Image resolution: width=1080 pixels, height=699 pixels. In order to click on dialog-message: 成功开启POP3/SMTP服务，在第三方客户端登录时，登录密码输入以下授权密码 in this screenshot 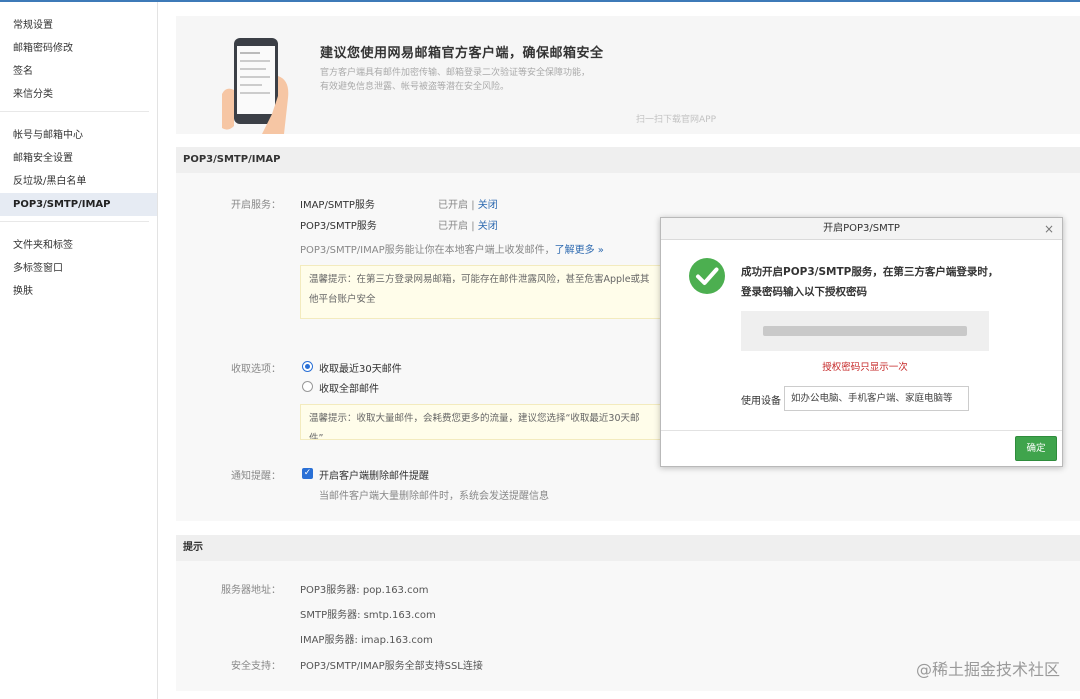, I will do `click(870, 282)`.